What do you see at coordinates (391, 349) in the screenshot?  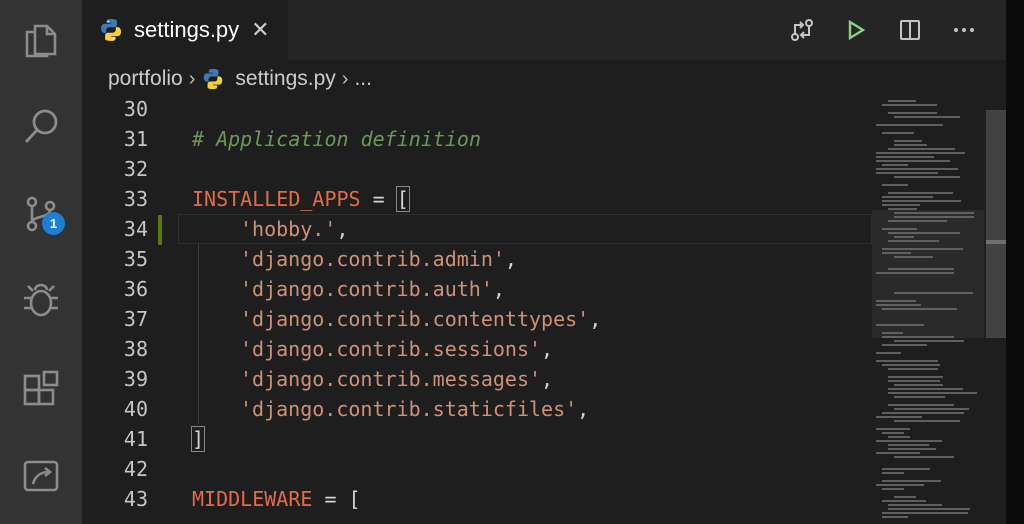 I see `string-literal: 'django.contrib.sessions'` at bounding box center [391, 349].